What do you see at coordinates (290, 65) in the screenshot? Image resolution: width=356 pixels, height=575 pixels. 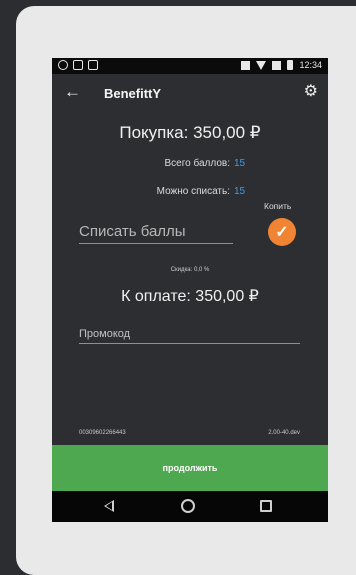 I see `battery-icon` at bounding box center [290, 65].